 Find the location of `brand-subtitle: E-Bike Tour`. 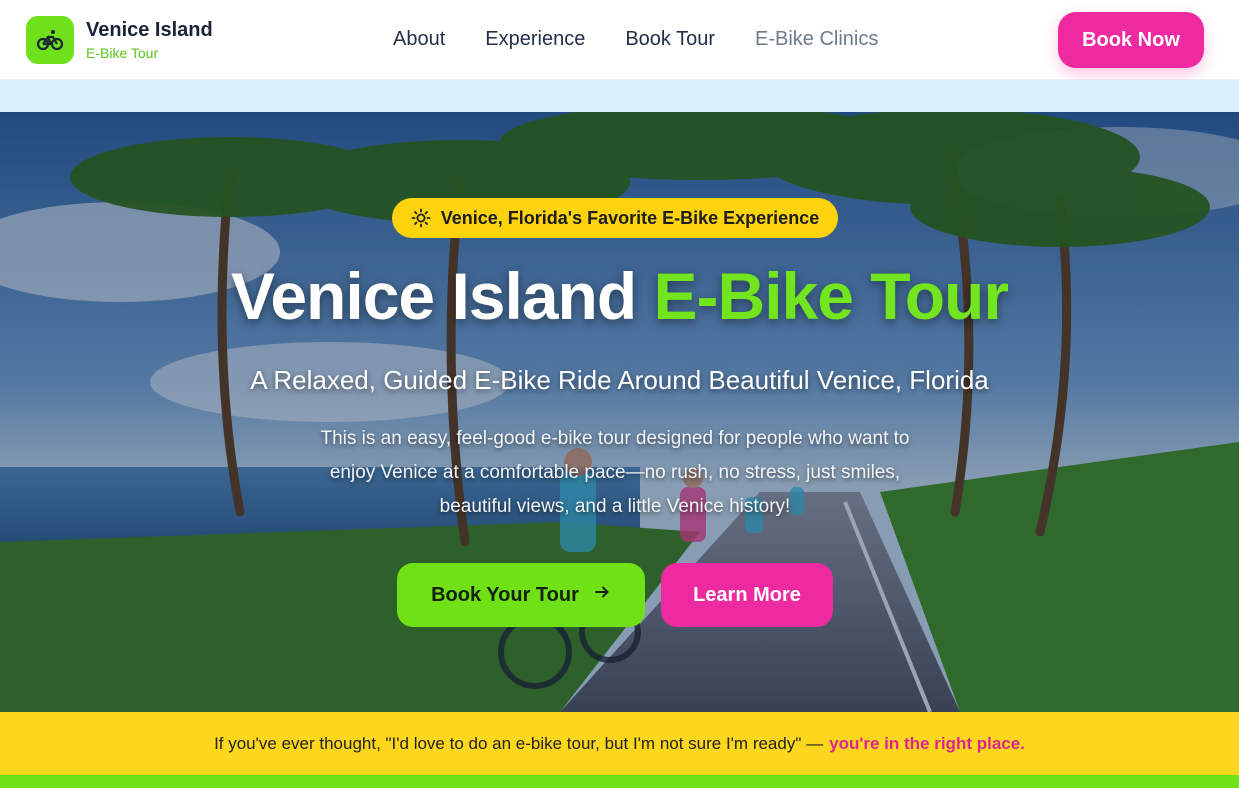

brand-subtitle: E-Bike Tour is located at coordinates (122, 52).